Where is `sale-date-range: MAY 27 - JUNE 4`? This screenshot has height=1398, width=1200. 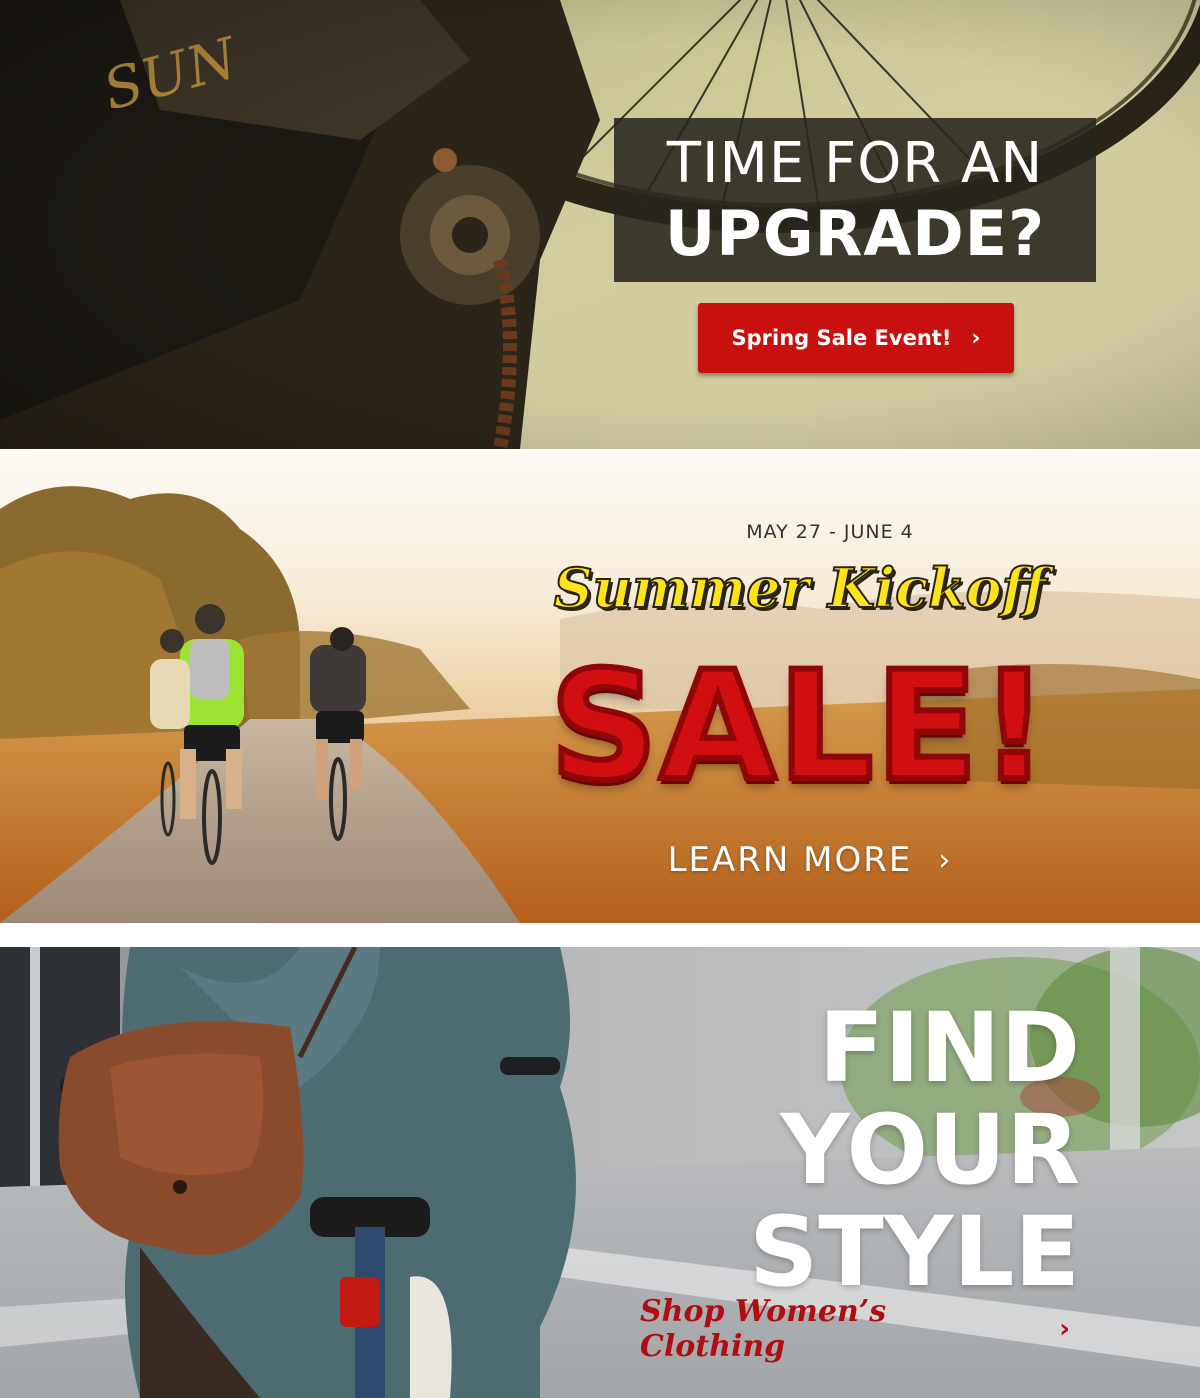
sale-date-range: MAY 27 - JUNE 4 is located at coordinates (830, 532).